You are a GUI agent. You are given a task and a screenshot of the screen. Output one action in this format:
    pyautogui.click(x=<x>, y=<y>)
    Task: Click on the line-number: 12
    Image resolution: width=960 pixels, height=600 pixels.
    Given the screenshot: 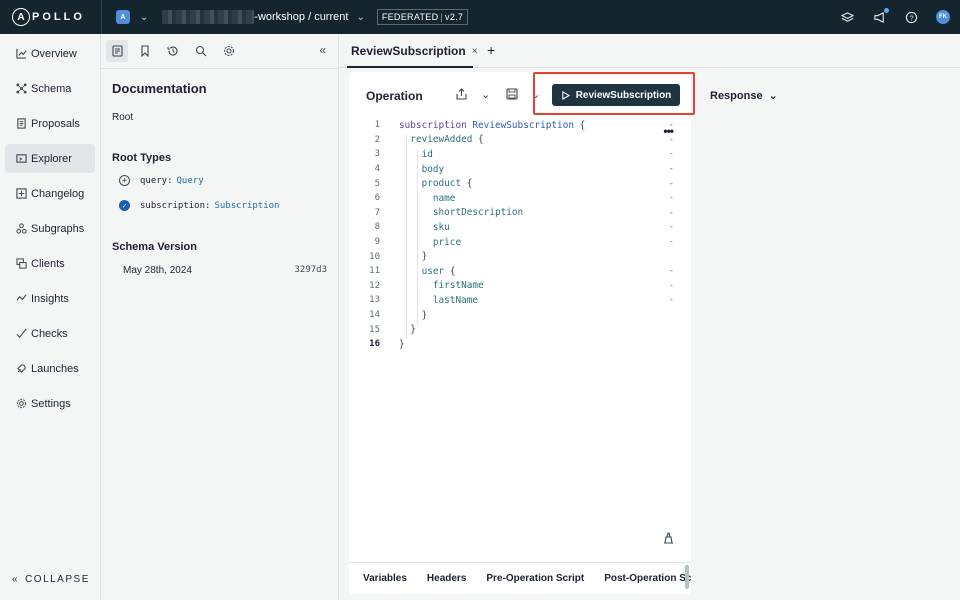 What is the action you would take?
    pyautogui.click(x=374, y=285)
    